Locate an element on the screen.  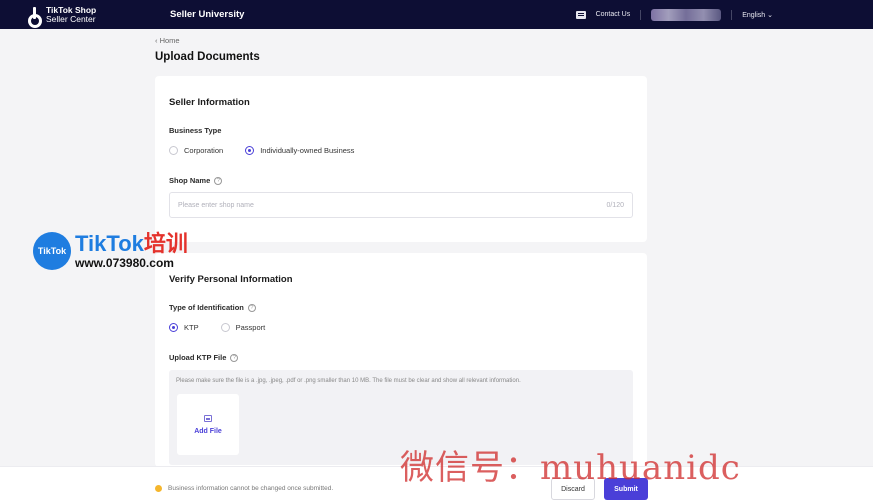
business-type-label: Business Type is located at coordinates (195, 130).